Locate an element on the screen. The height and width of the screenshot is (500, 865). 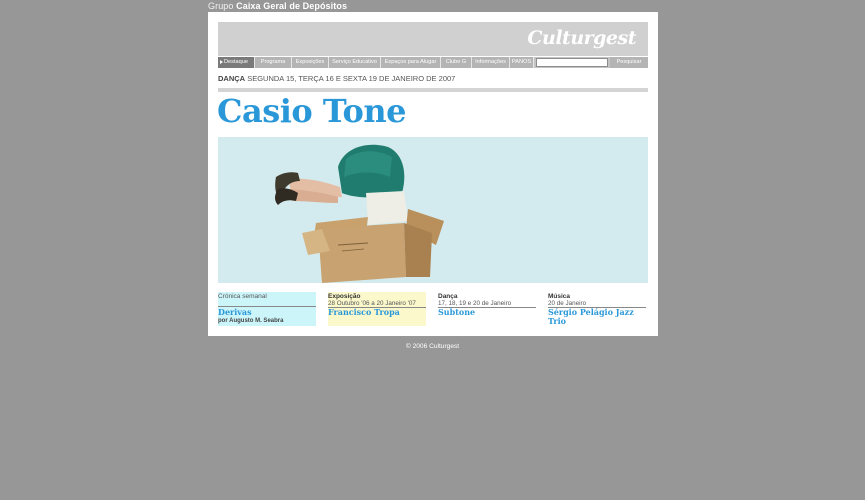
card-title: Derivas is located at coordinates (235, 312).